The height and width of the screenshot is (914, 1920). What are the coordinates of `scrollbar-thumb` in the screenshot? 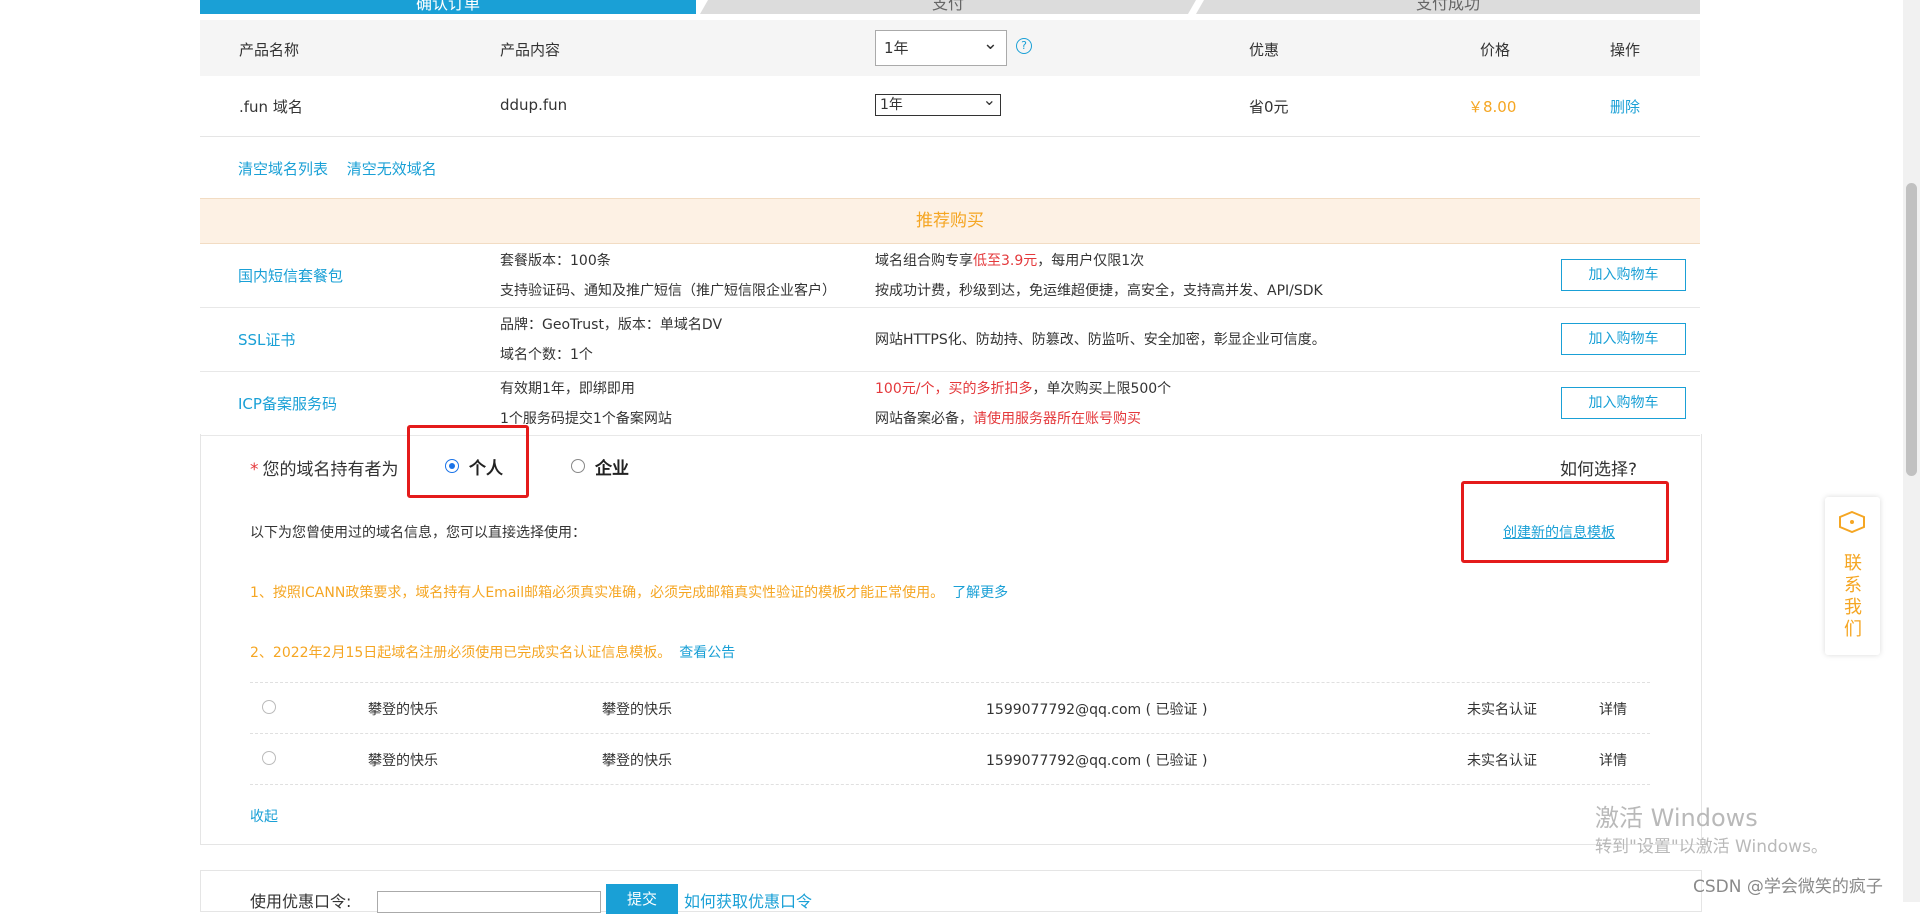 It's located at (1911, 329).